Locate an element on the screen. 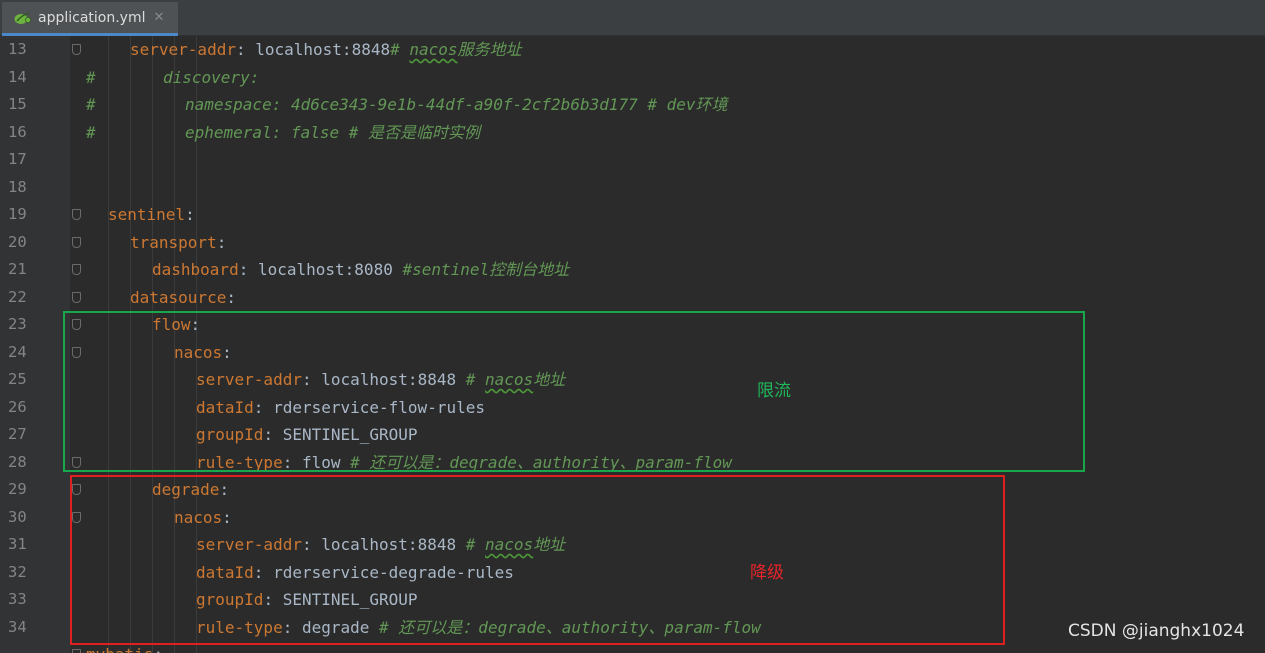 The width and height of the screenshot is (1265, 653). line-number: 24 is located at coordinates (17, 351).